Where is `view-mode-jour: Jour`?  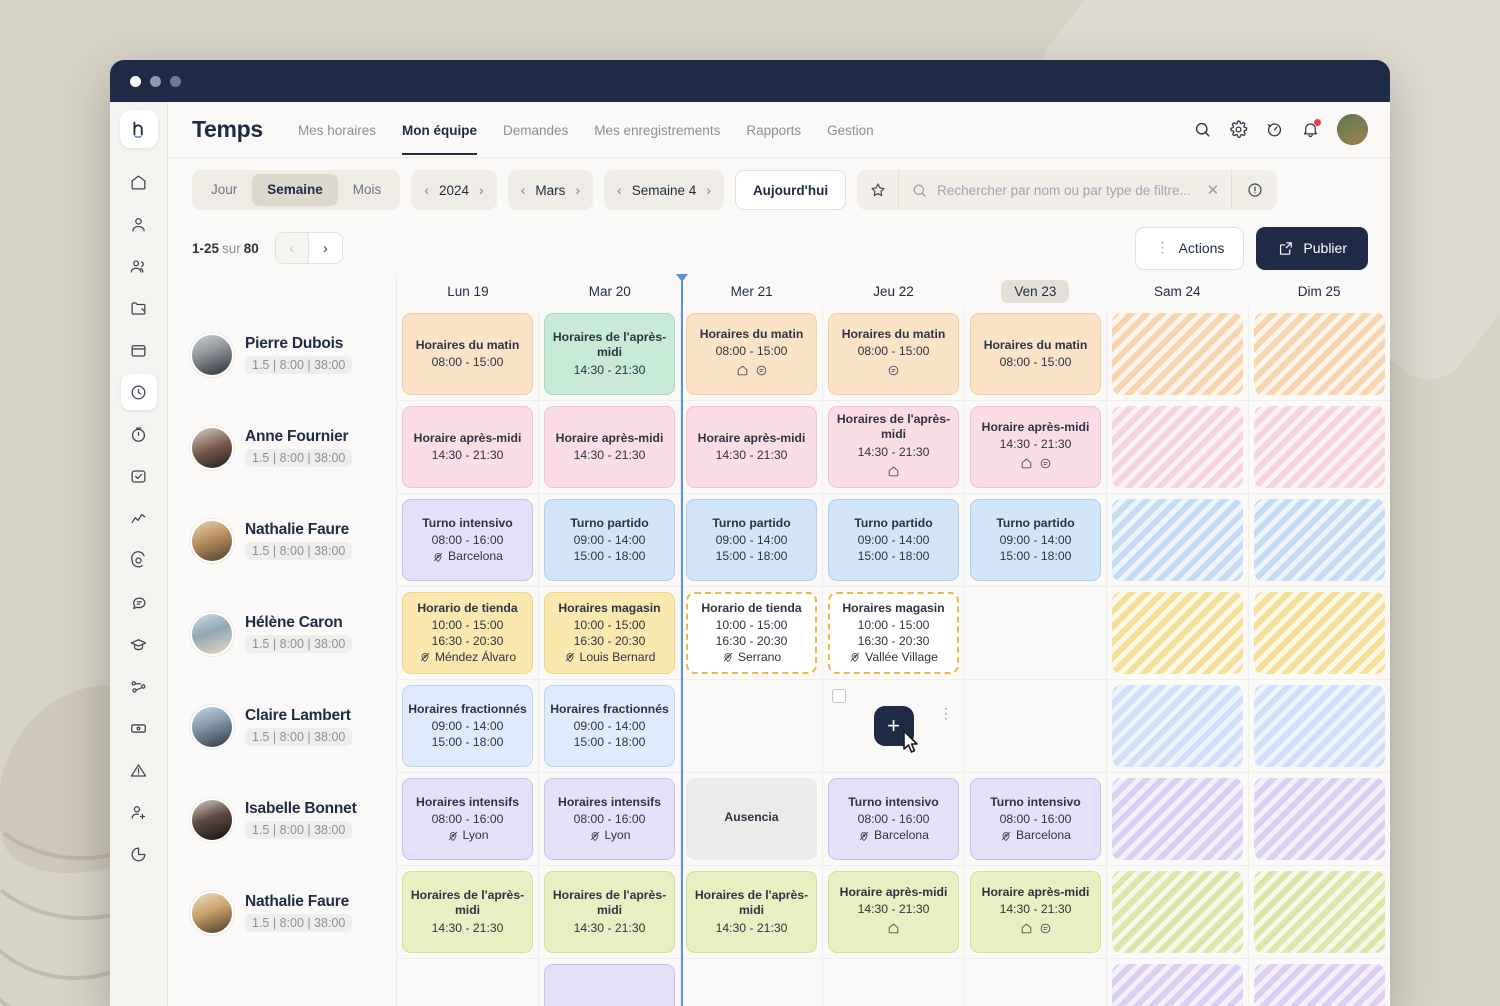 view-mode-jour: Jour is located at coordinates (224, 190).